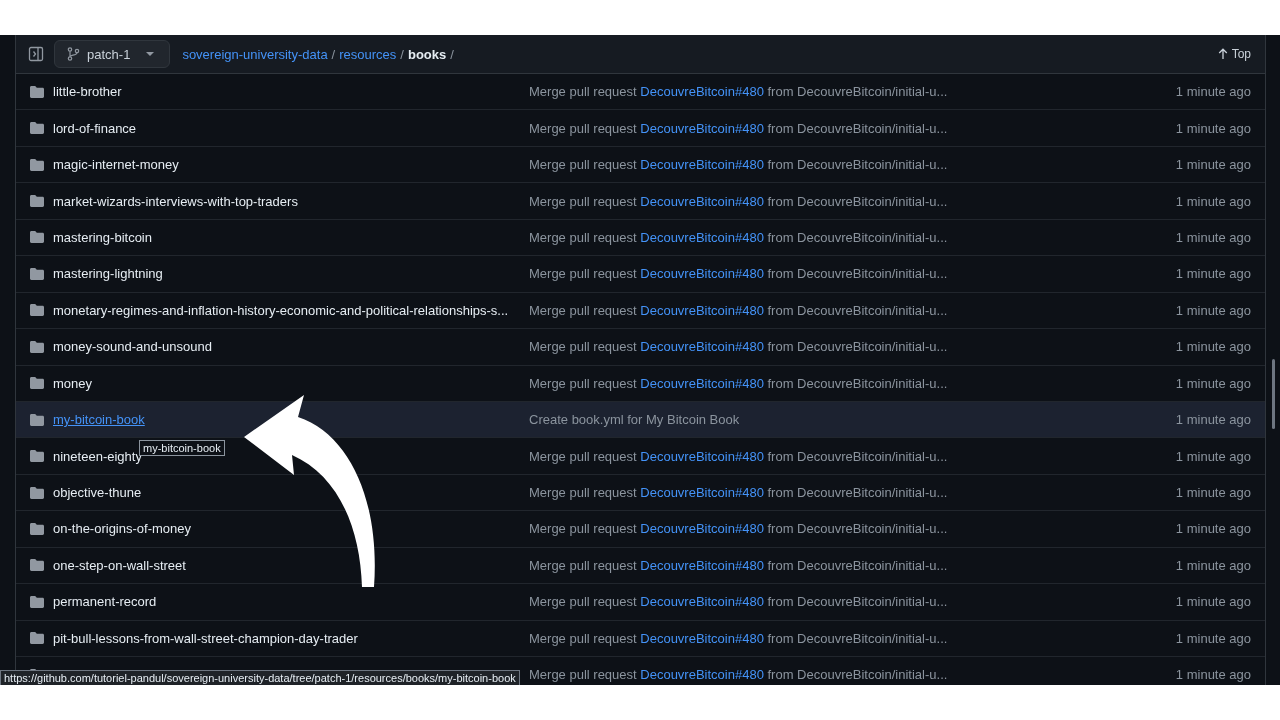 The width and height of the screenshot is (1280, 720). Describe the element at coordinates (427, 54) in the screenshot. I see `current-folder: books` at that location.